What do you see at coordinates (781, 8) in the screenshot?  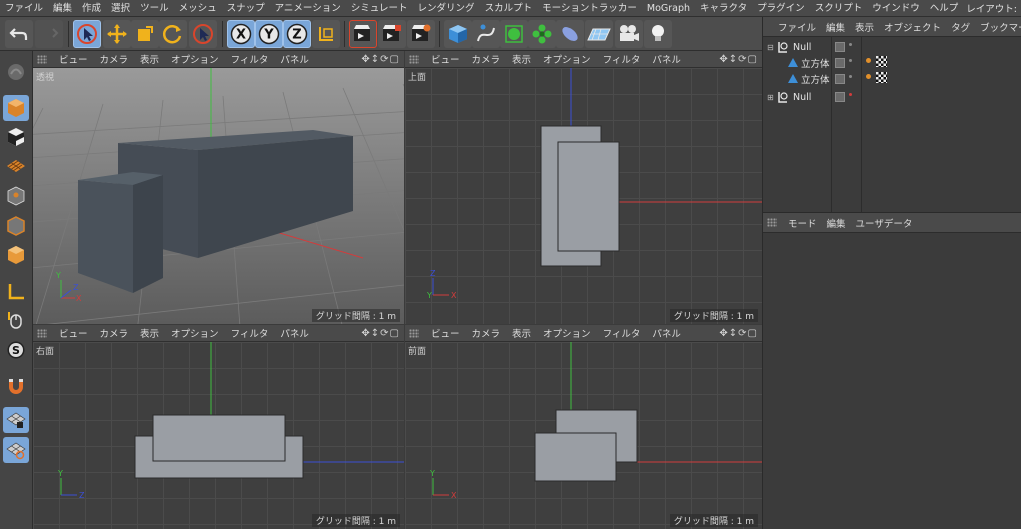 I see `menu-plugins: プラグイン` at bounding box center [781, 8].